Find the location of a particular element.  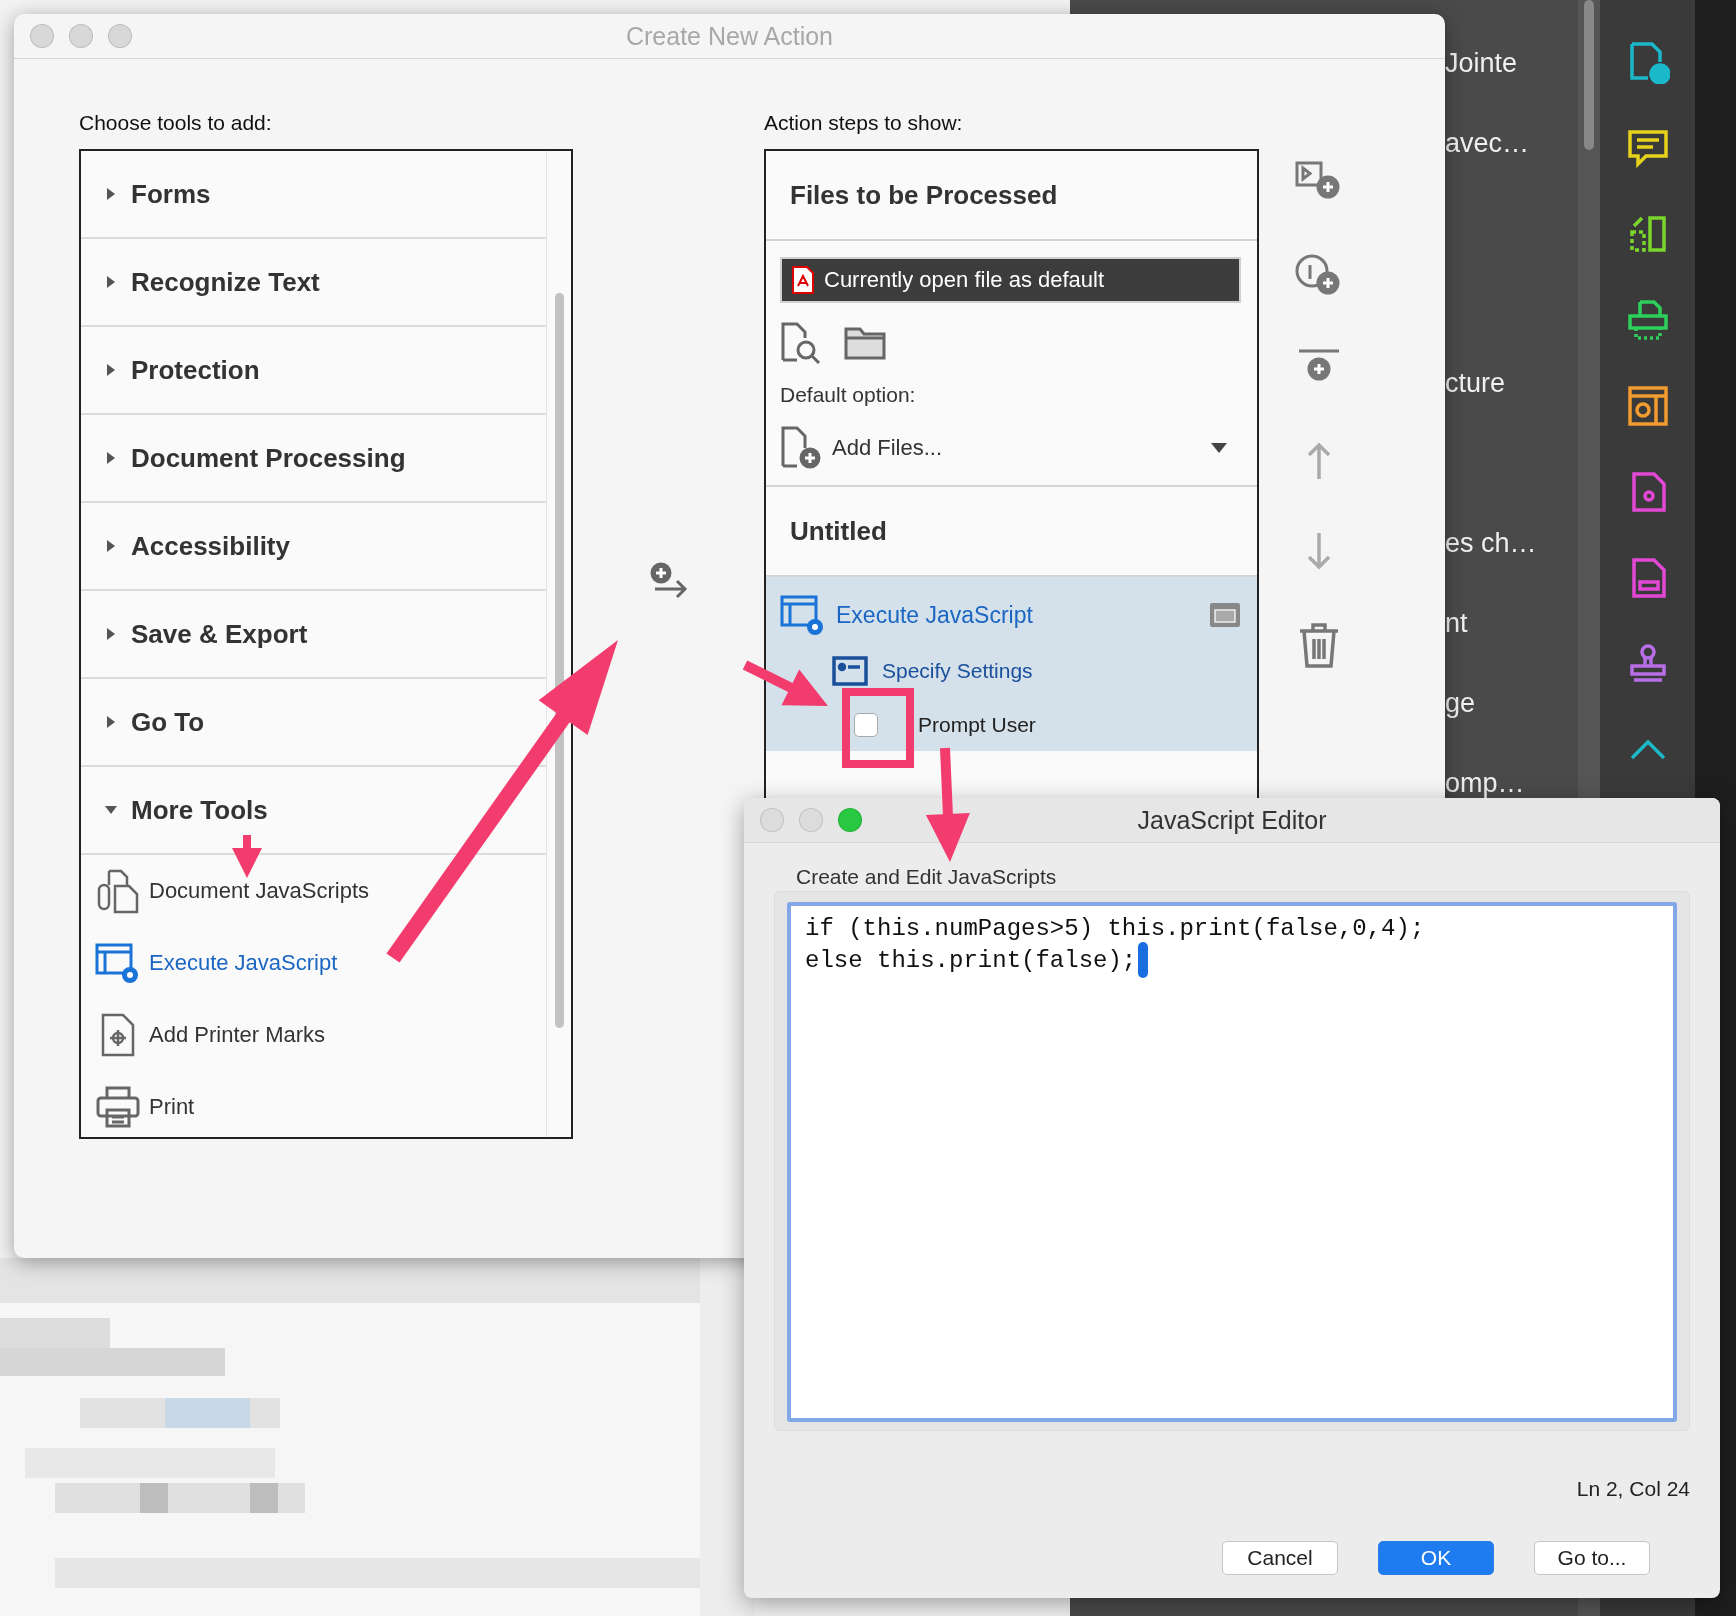

folder-icon is located at coordinates (865, 343).